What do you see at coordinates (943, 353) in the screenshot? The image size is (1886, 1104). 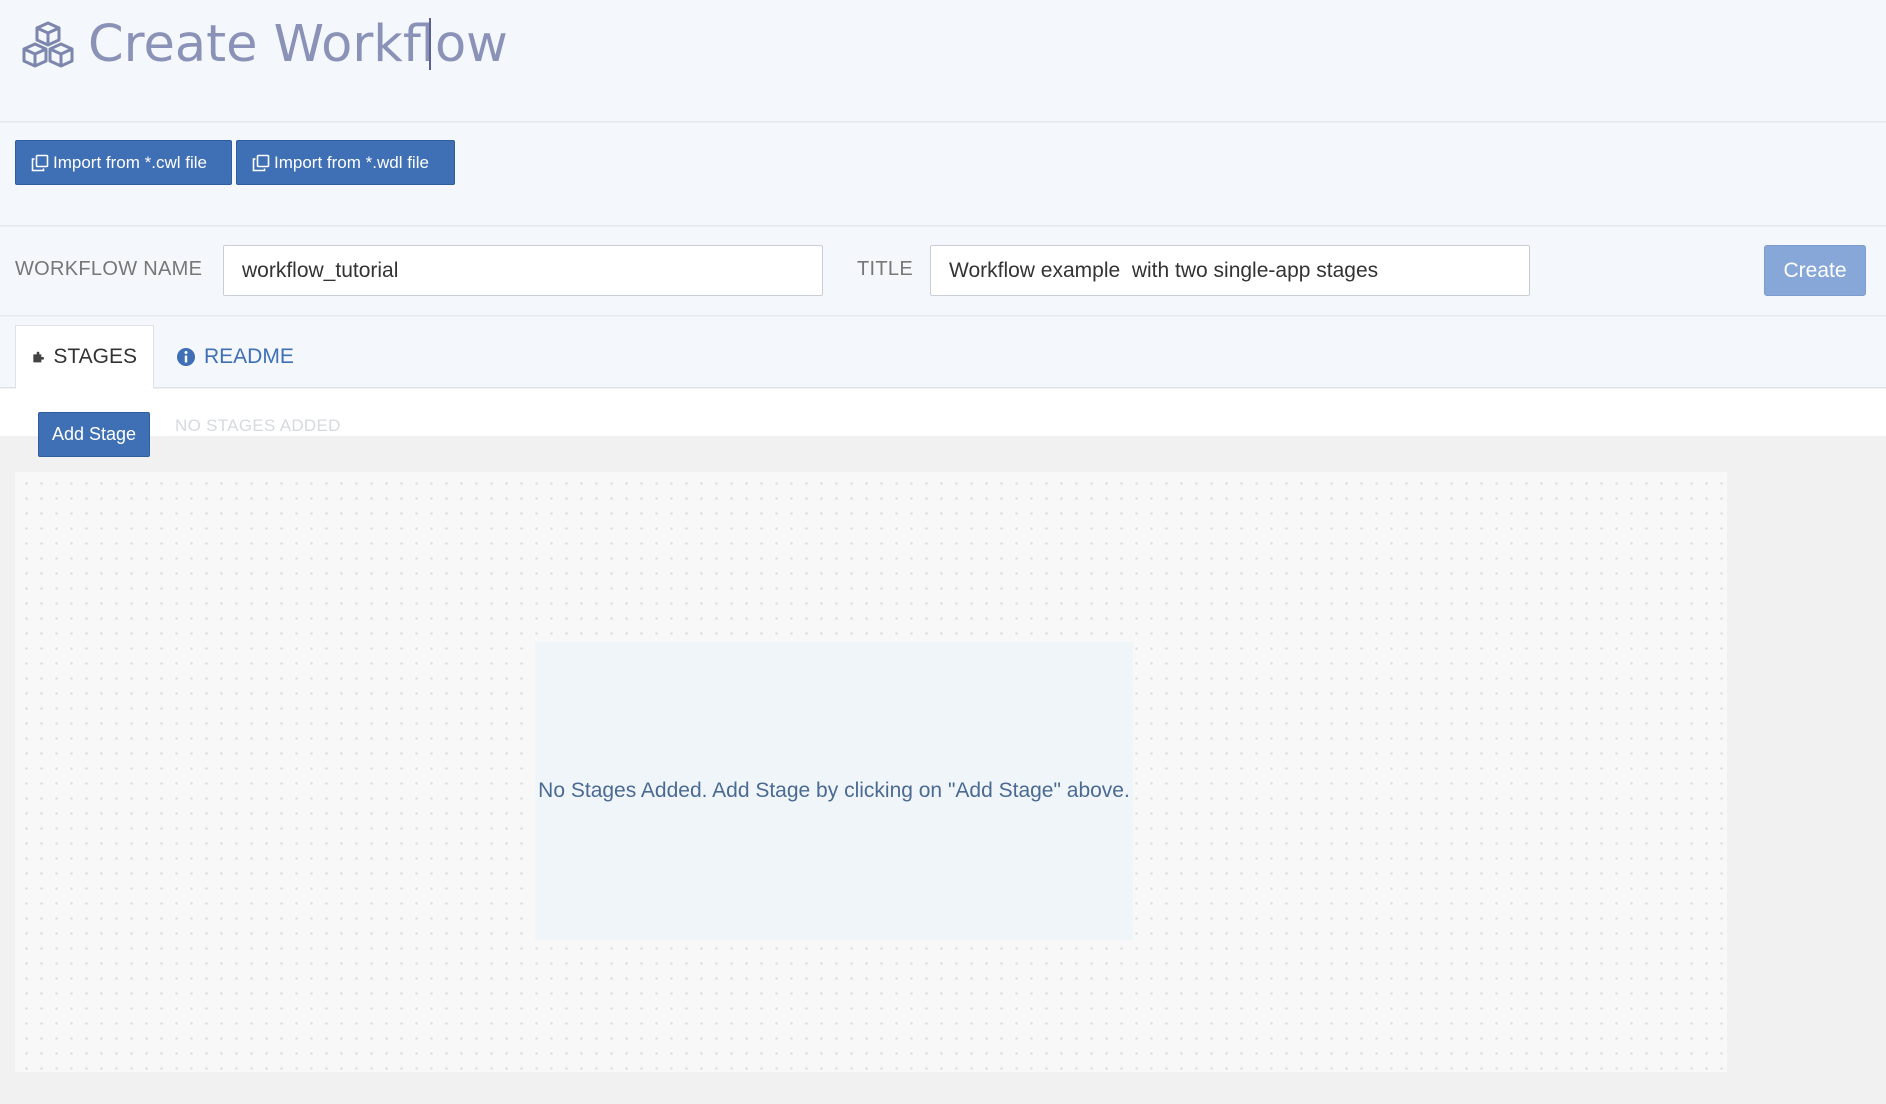 I see `tabs-bar: STAGES README` at bounding box center [943, 353].